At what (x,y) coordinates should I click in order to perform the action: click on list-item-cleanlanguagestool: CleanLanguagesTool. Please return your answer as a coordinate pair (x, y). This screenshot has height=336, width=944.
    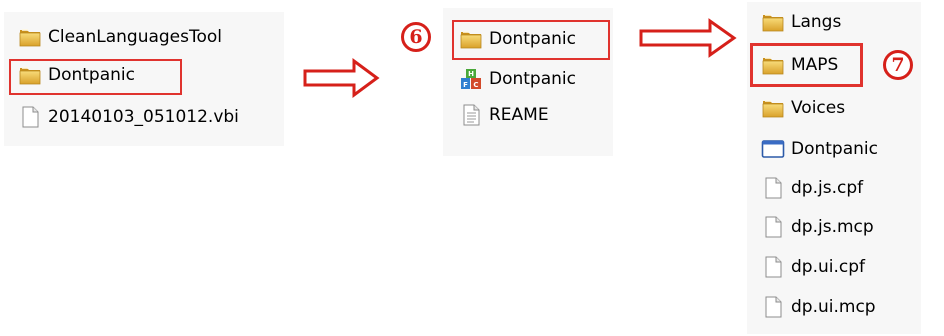
    Looking at the image, I should click on (120, 37).